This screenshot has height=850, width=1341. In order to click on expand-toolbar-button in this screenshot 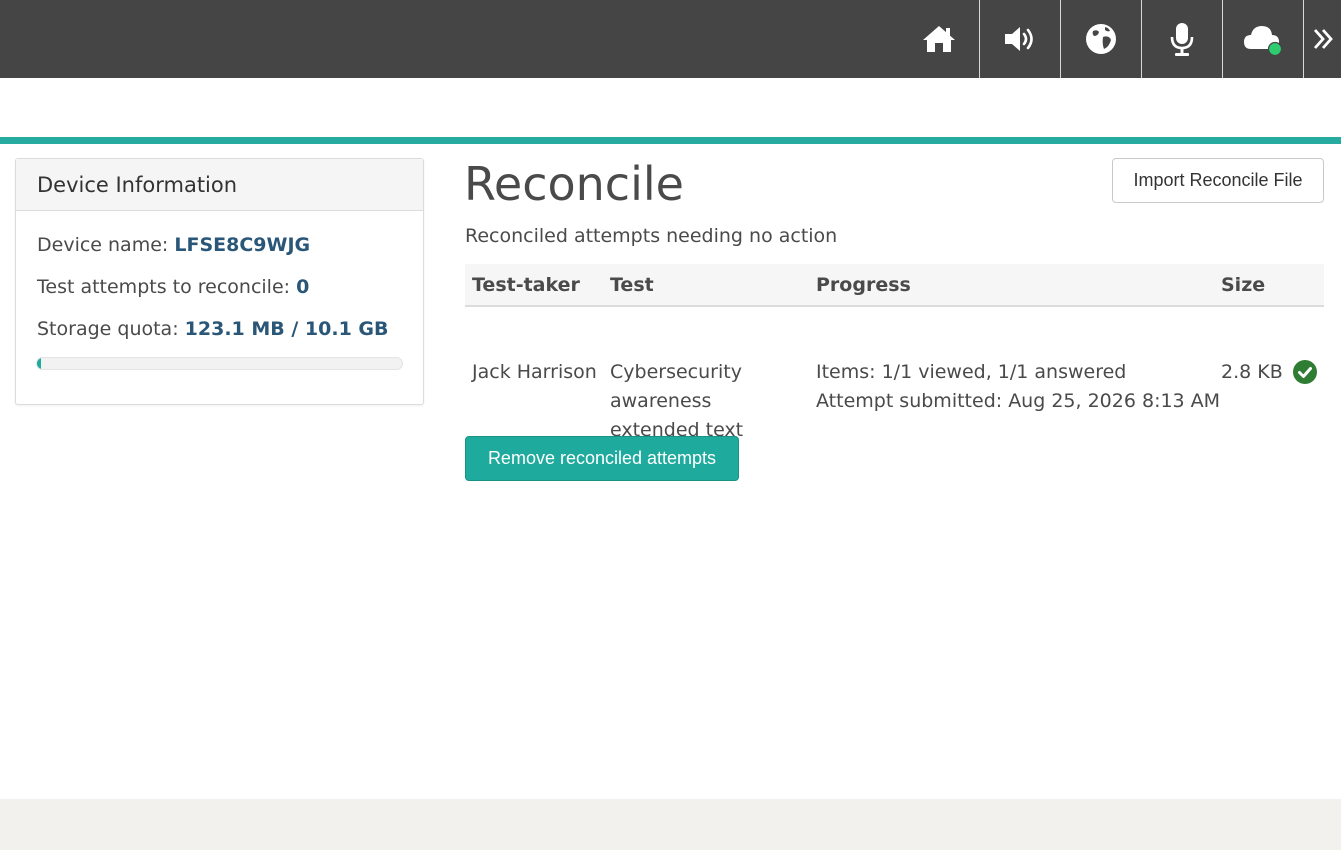, I will do `click(1322, 39)`.